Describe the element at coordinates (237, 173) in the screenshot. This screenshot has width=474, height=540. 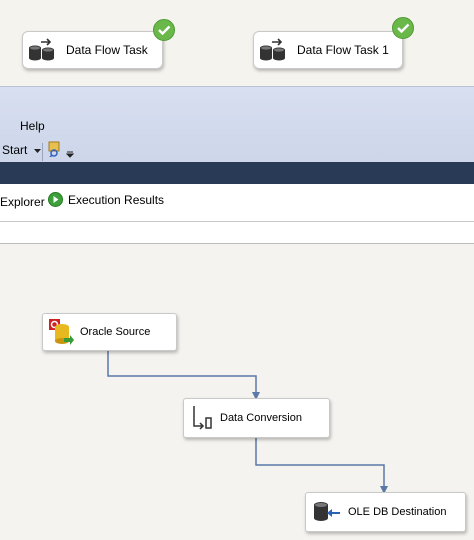
I see `document-tab-well` at that location.